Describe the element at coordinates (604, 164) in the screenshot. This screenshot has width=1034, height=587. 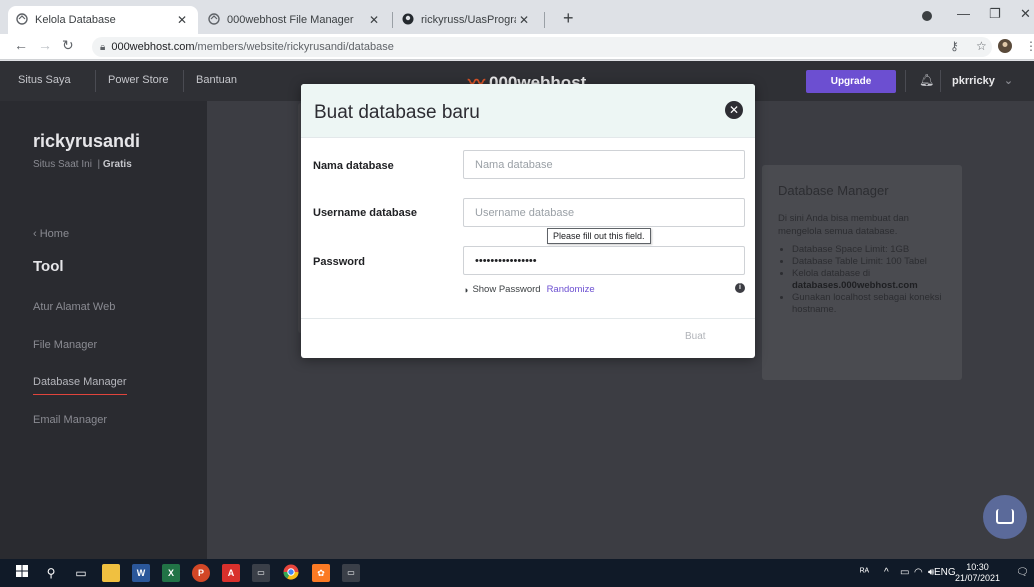
I see `database-name-input` at that location.